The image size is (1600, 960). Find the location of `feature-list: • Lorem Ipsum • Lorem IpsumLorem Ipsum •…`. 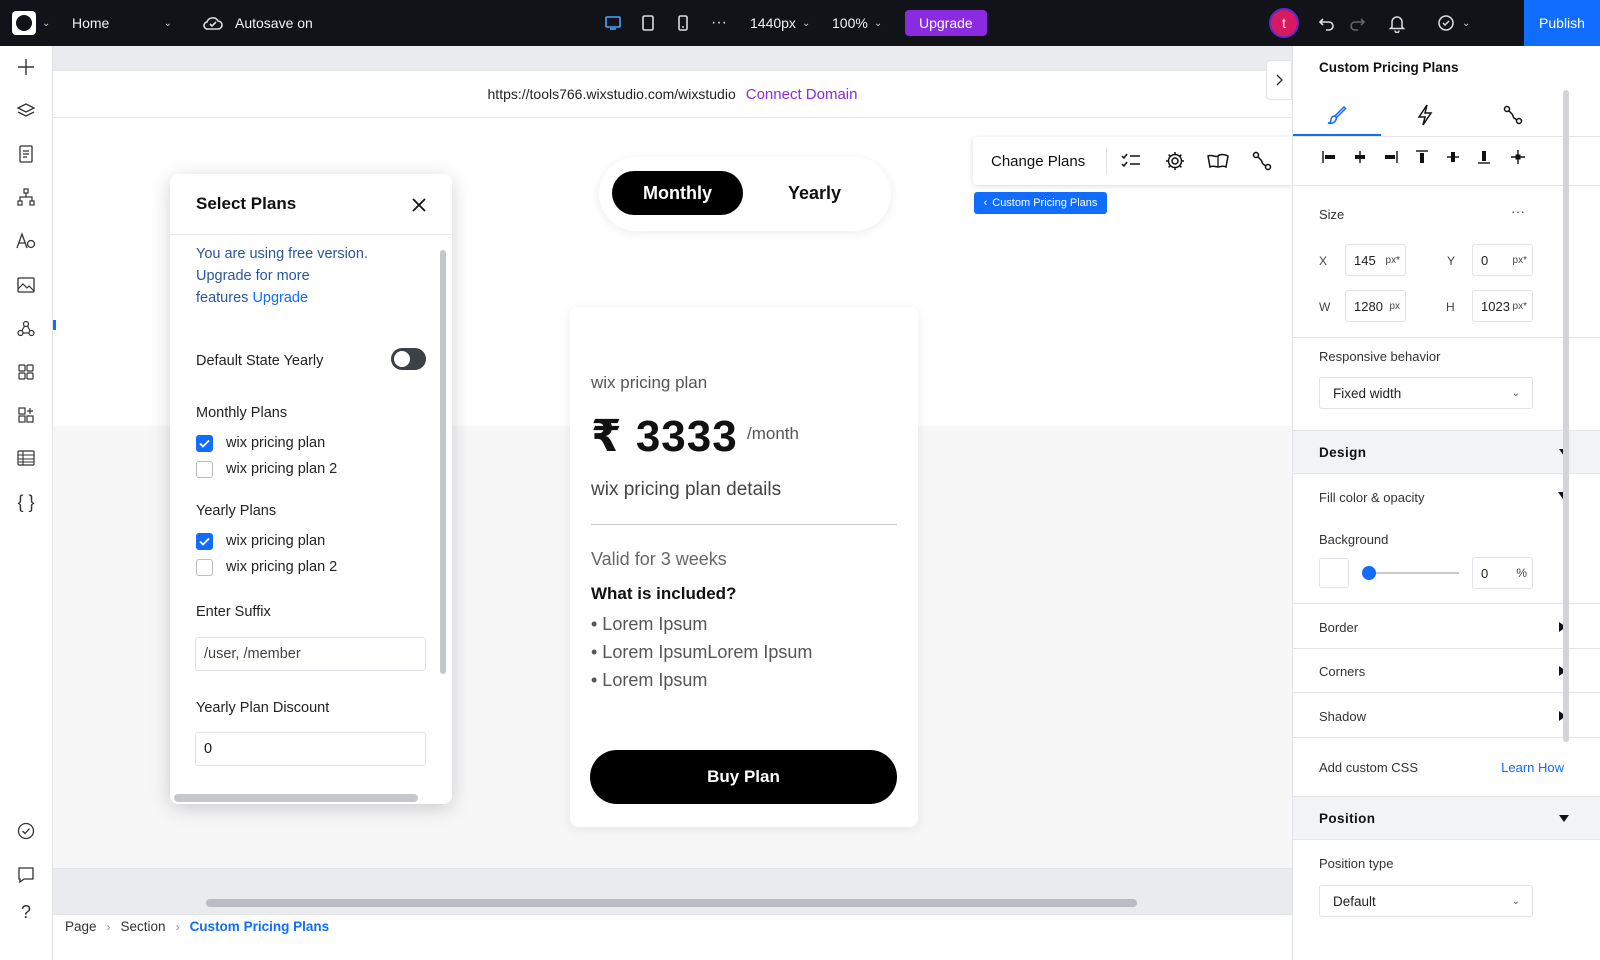

feature-list: • Lorem Ipsum • Lorem IpsumLorem Ipsum •… is located at coordinates (701, 656).